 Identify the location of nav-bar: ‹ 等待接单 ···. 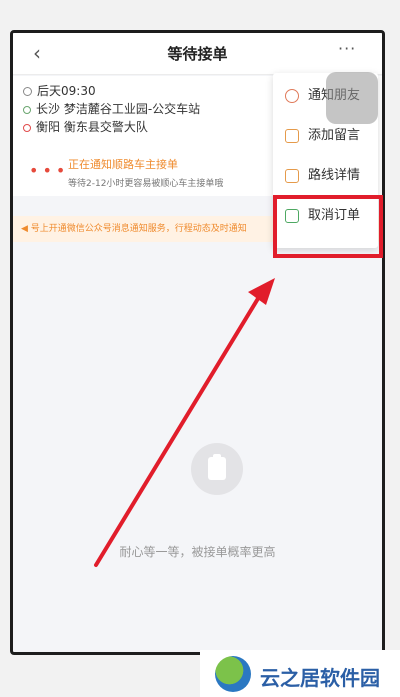
(197, 54).